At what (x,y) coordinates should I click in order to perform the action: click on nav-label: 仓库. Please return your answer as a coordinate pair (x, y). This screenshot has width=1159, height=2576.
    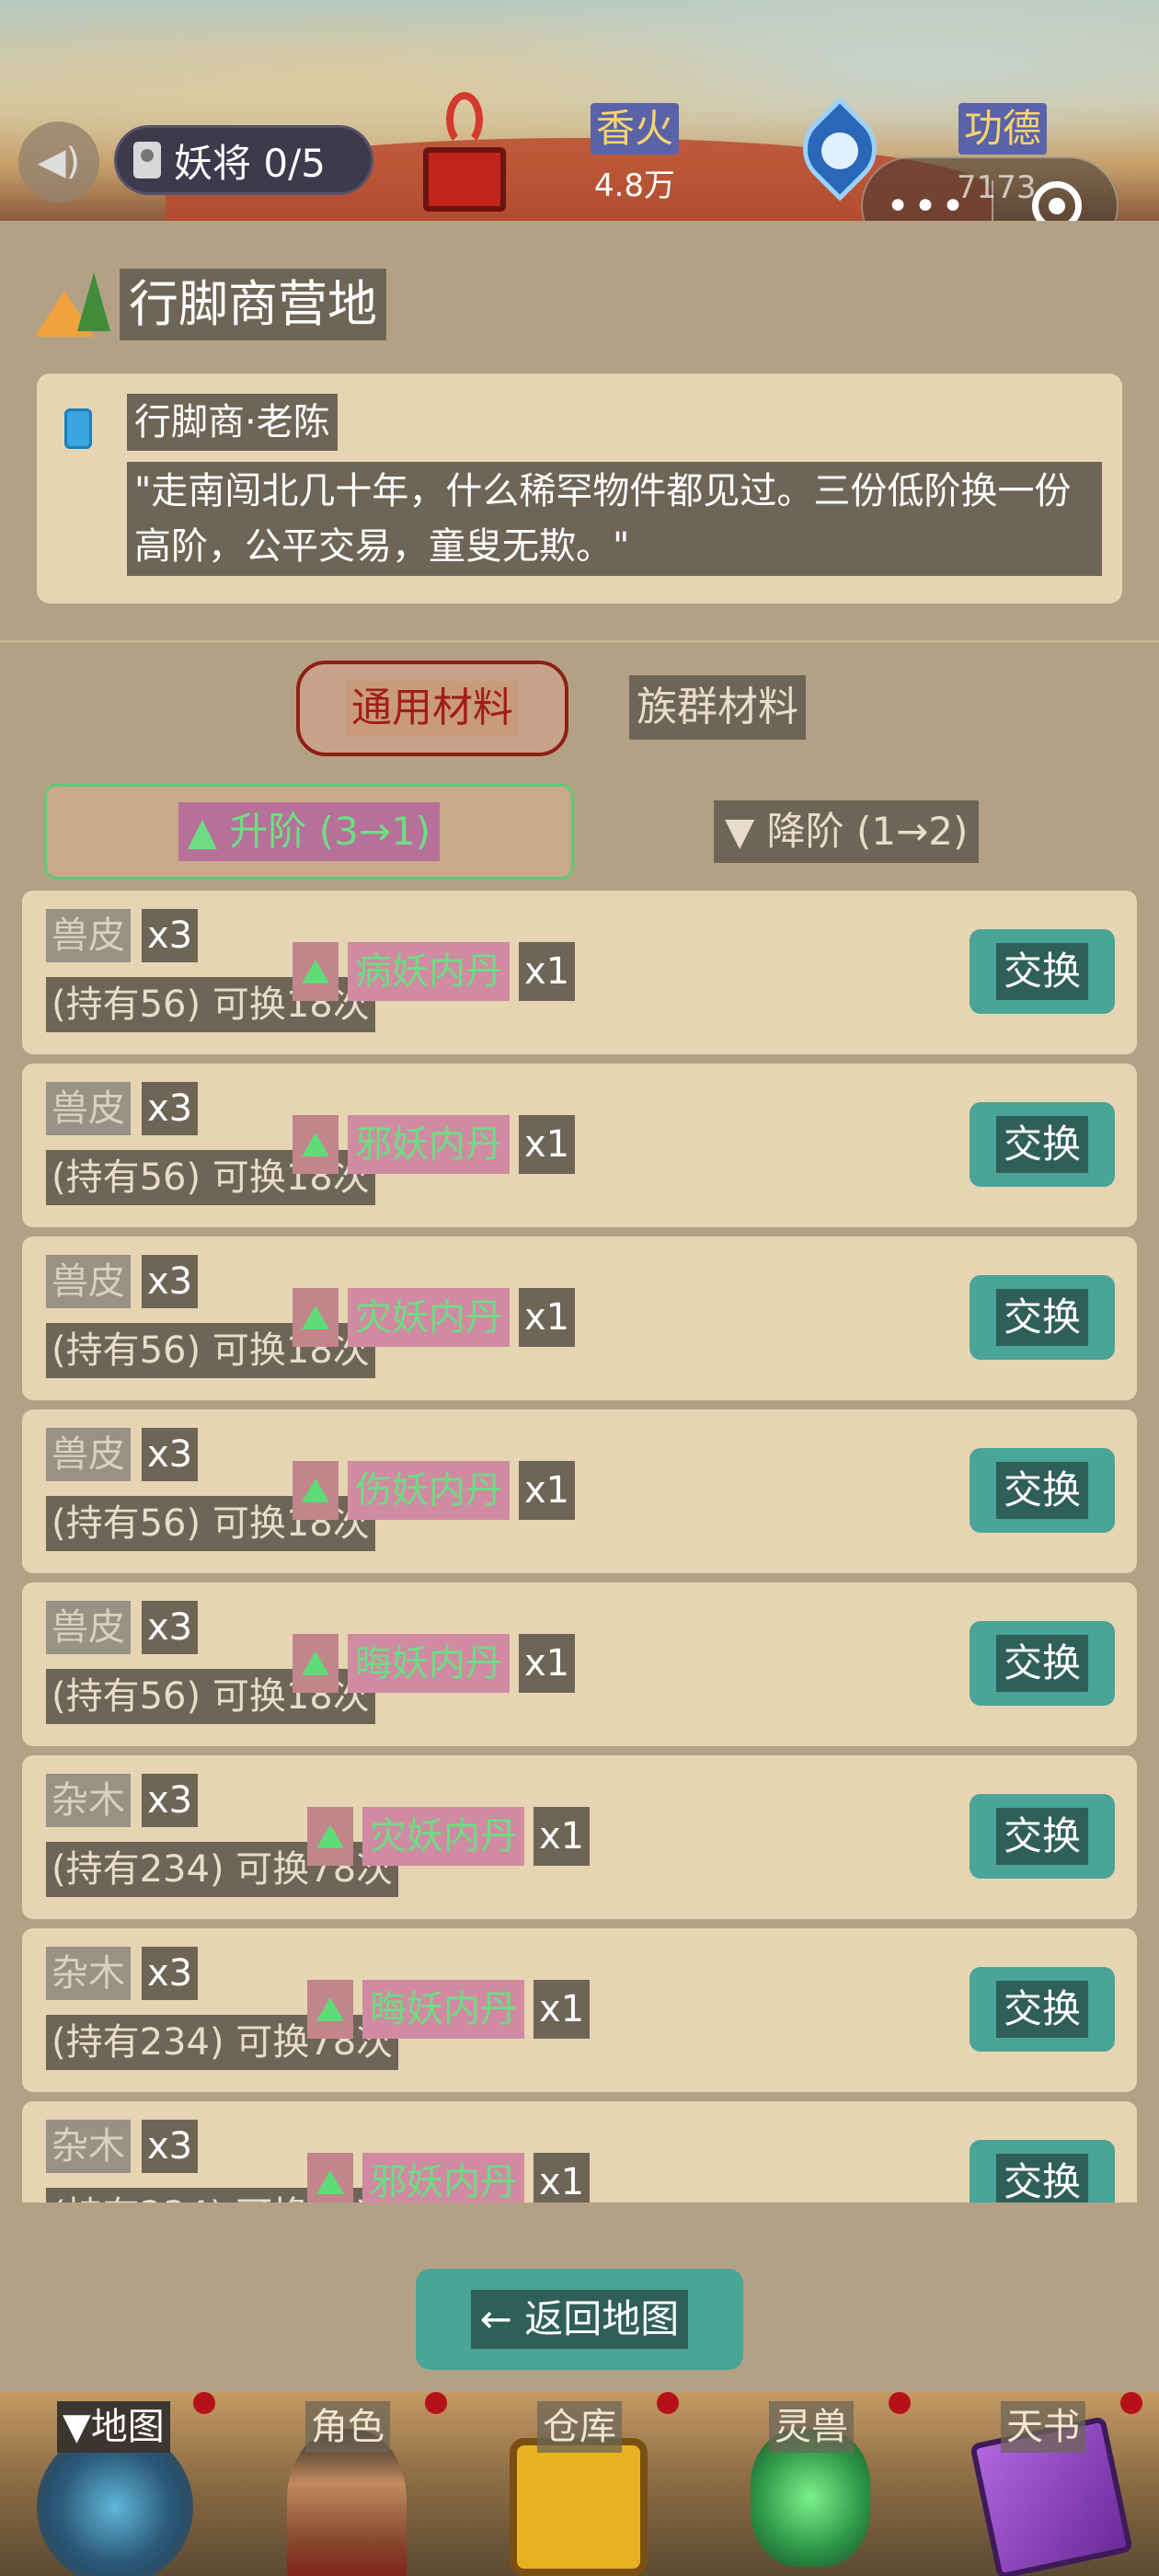
    Looking at the image, I should click on (579, 2427).